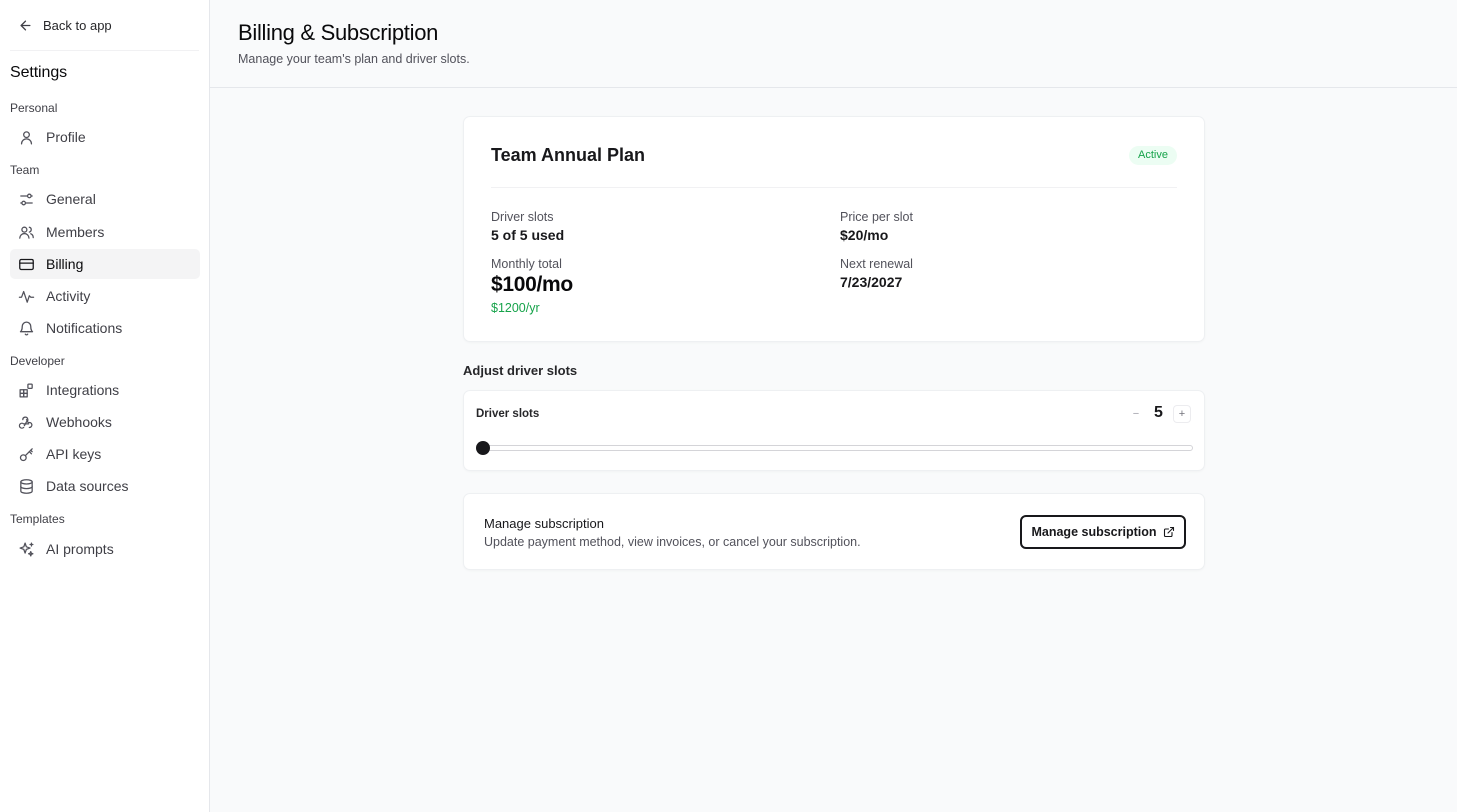 The width and height of the screenshot is (1457, 812). Describe the element at coordinates (532, 284) in the screenshot. I see `monthly-total-value: $100/mo` at that location.